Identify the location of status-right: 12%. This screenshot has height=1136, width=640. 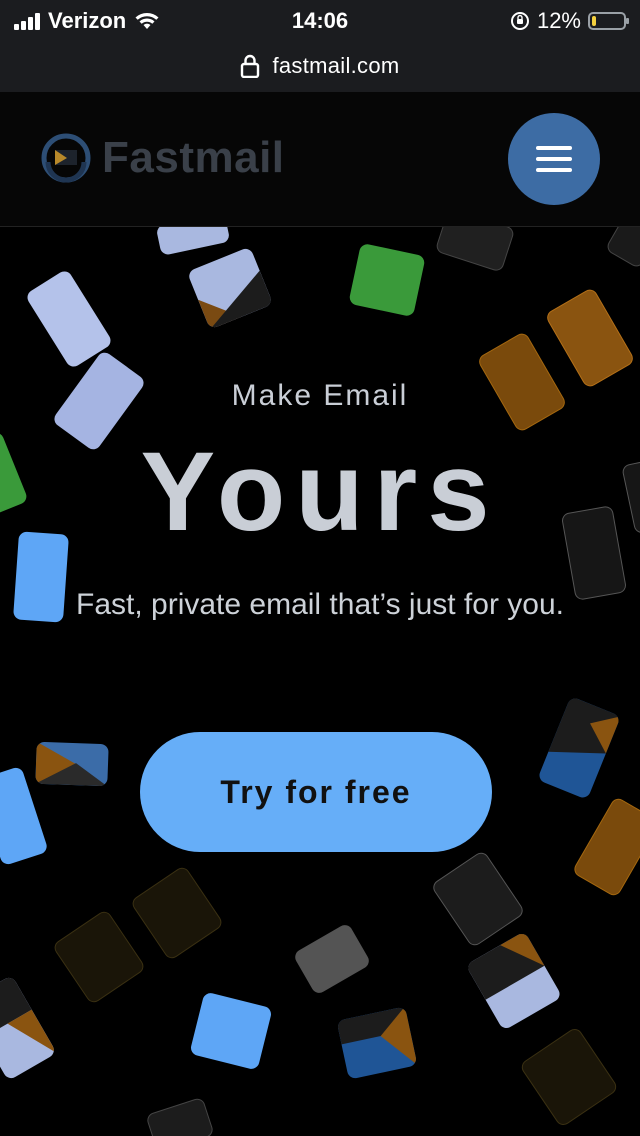
(569, 21).